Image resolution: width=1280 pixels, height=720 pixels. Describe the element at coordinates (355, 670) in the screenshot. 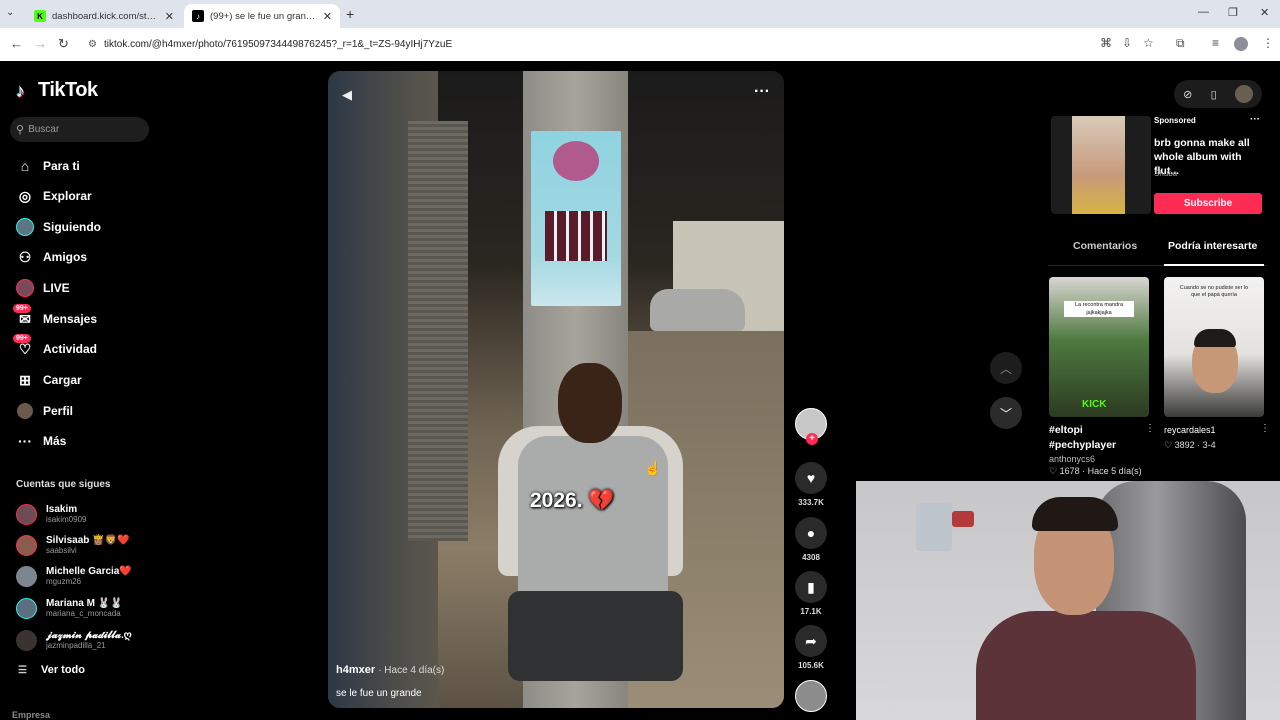

I see `author-name: h4mxer` at that location.